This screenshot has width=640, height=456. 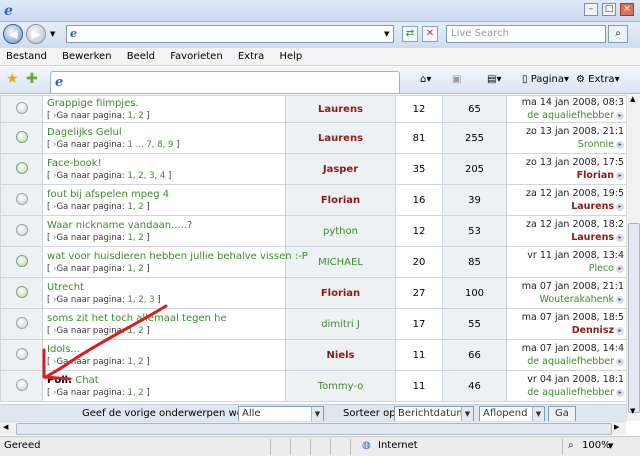 I want to click on show-topics-select: Alle onderwerpen▼, so click(x=281, y=419).